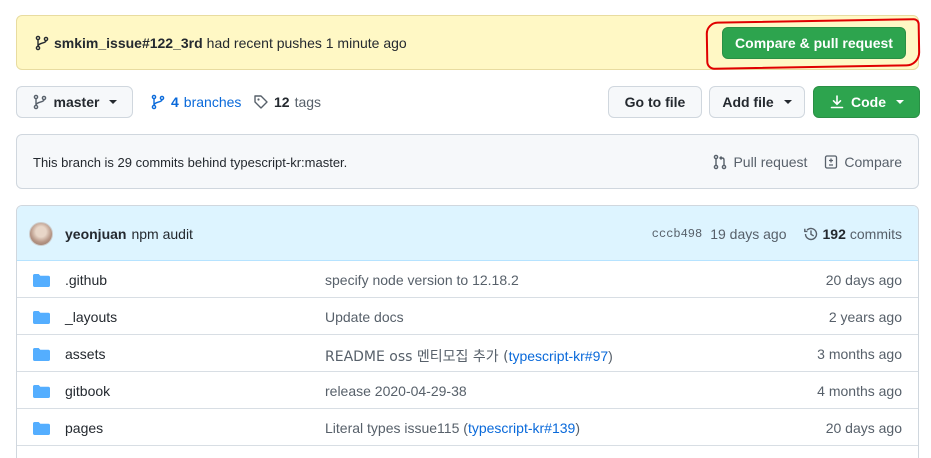  What do you see at coordinates (837, 102) in the screenshot?
I see `download-icon` at bounding box center [837, 102].